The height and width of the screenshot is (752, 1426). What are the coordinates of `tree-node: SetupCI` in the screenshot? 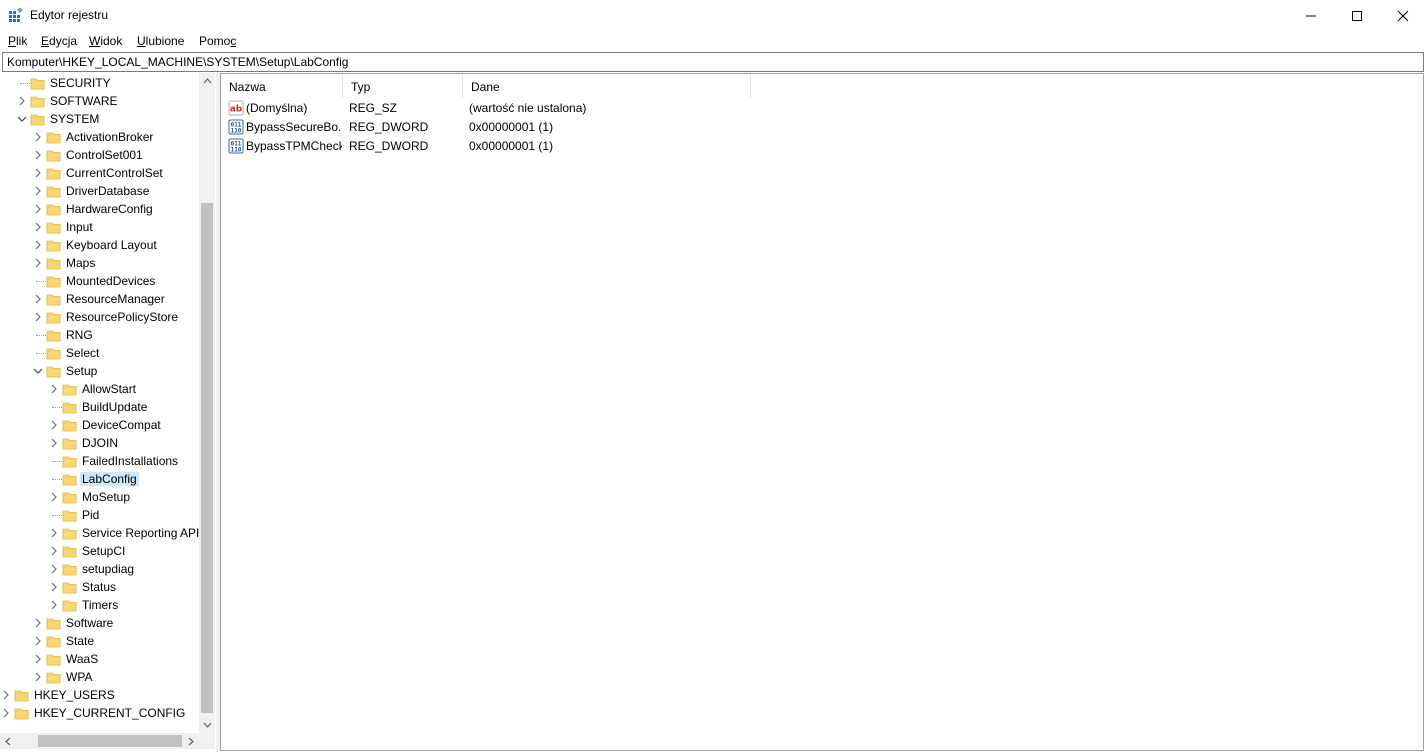 It's located at (99, 551).